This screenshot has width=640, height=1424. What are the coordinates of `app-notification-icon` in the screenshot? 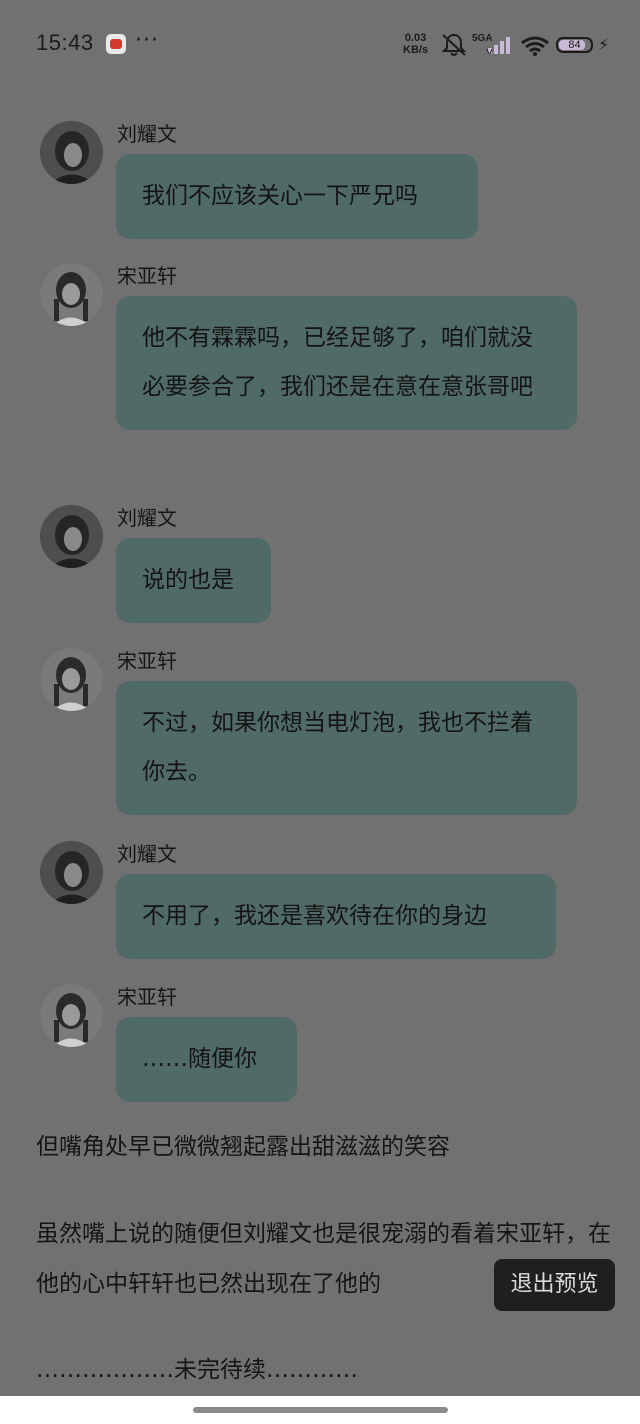 It's located at (116, 44).